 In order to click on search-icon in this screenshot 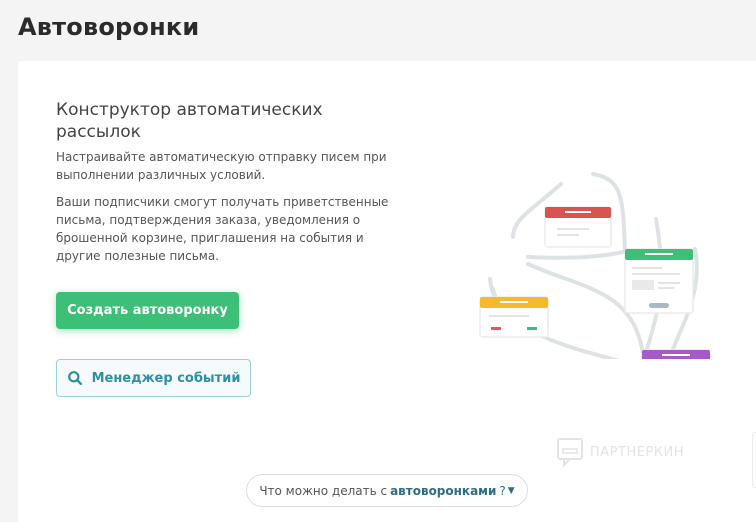, I will do `click(74, 378)`.